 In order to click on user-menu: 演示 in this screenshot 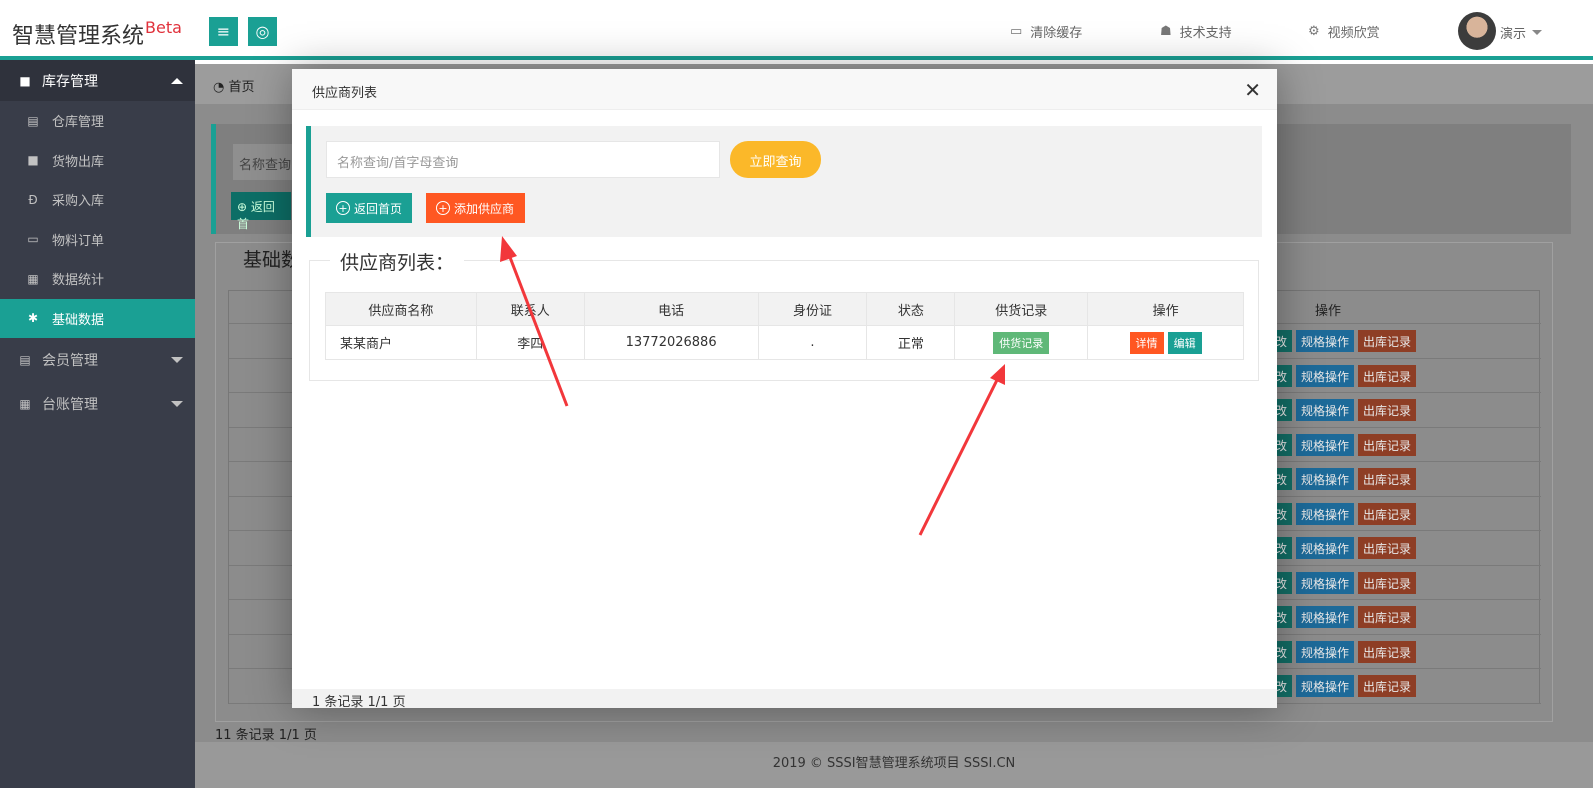, I will do `click(1521, 32)`.